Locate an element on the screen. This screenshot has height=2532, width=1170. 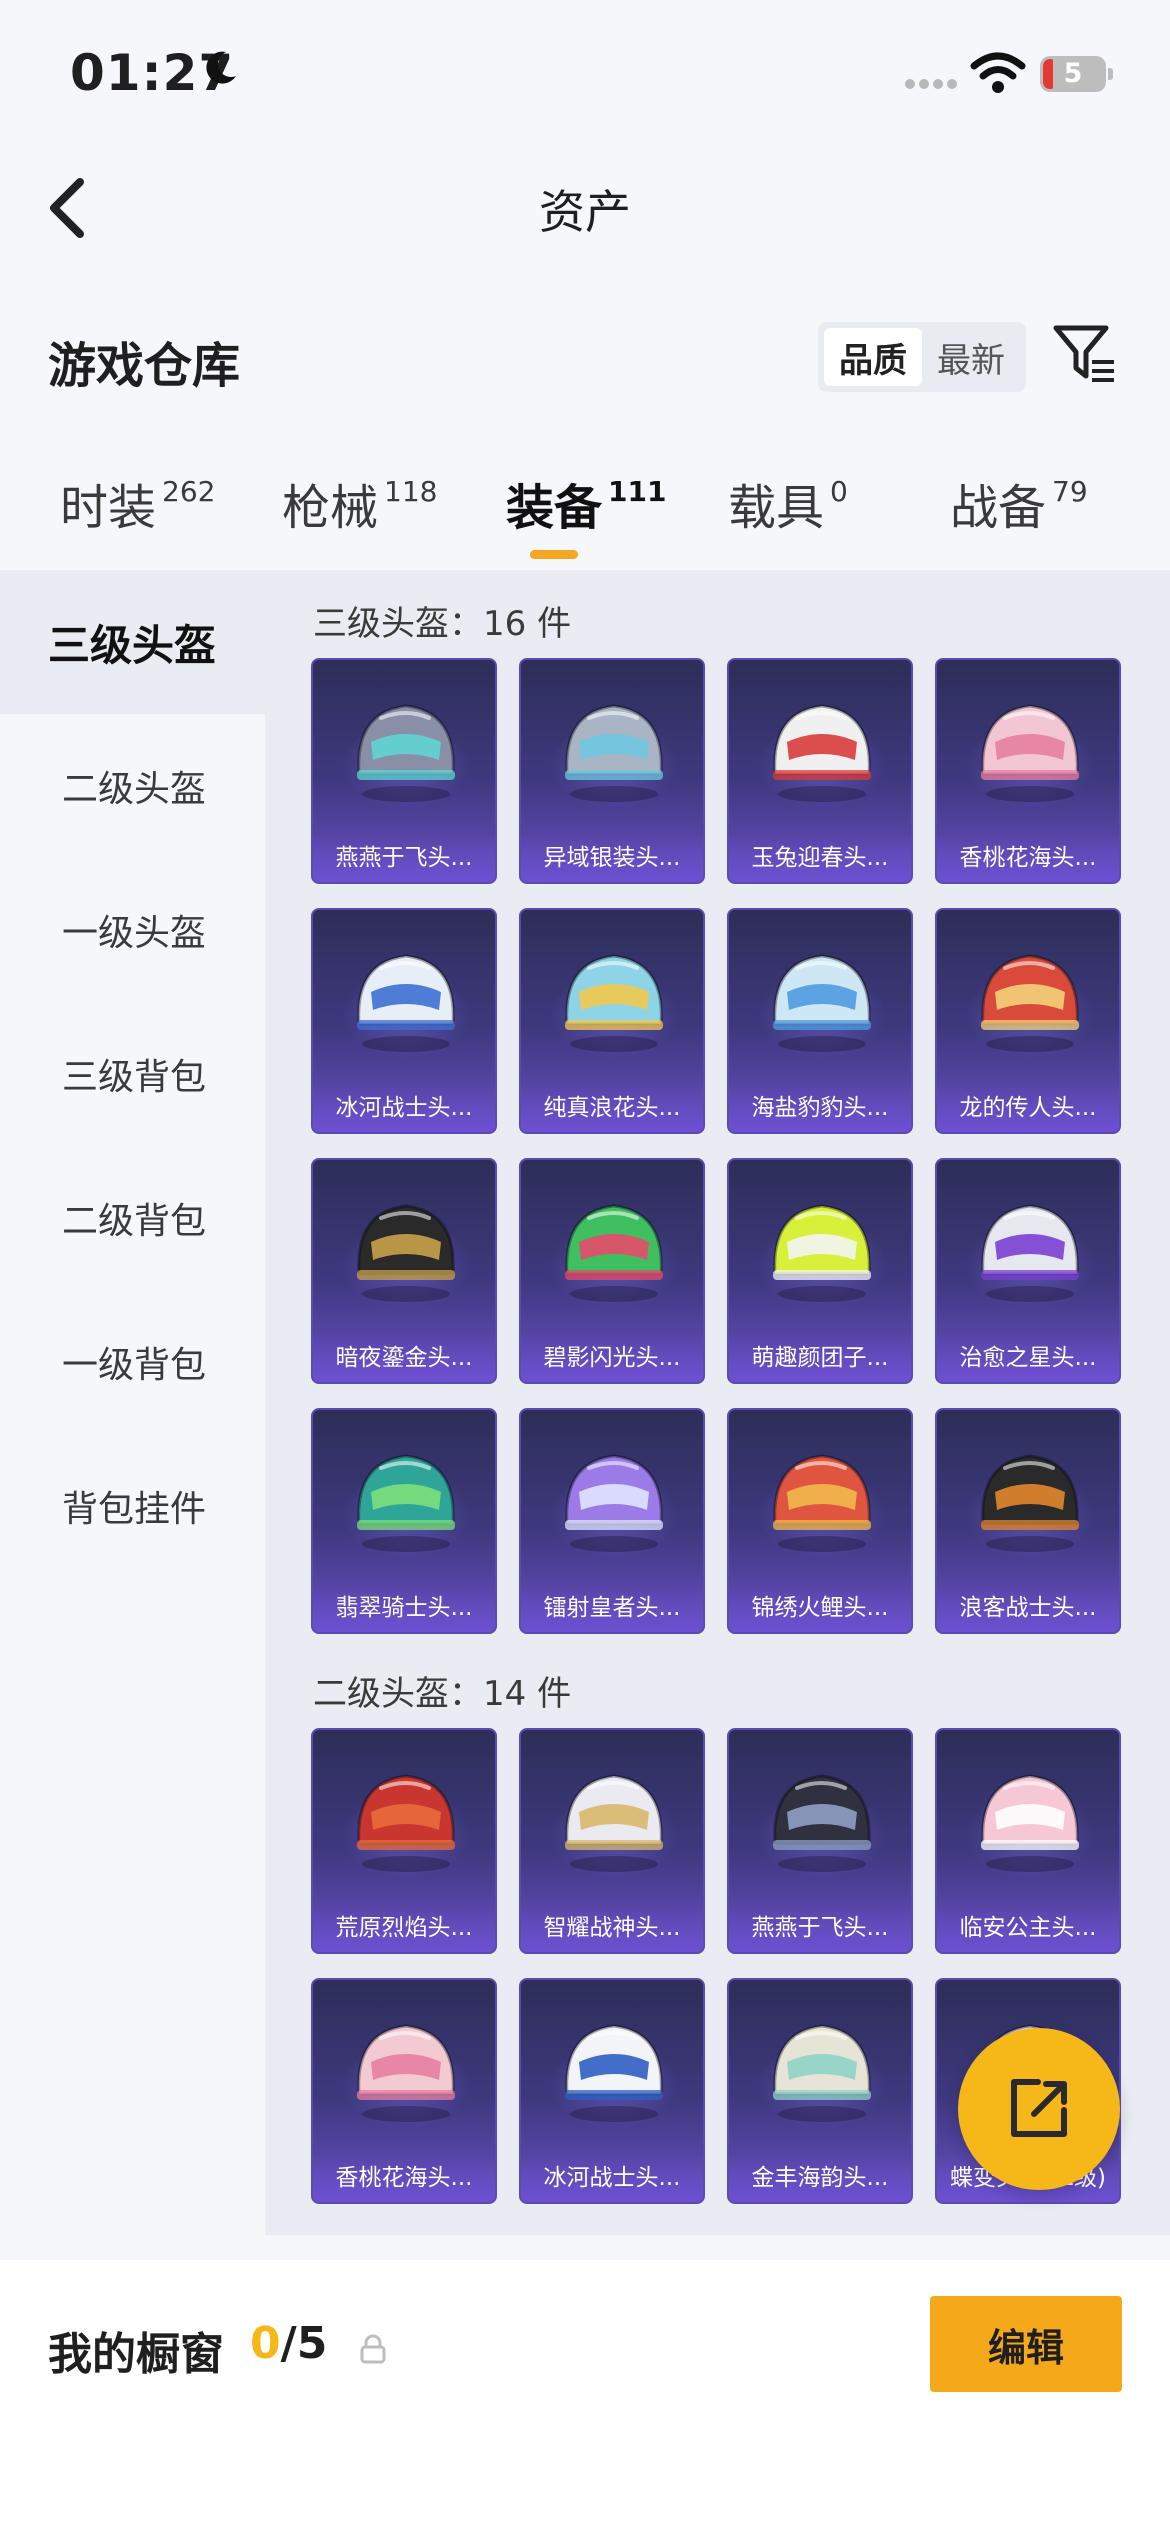
active-tab-indicator is located at coordinates (554, 554).